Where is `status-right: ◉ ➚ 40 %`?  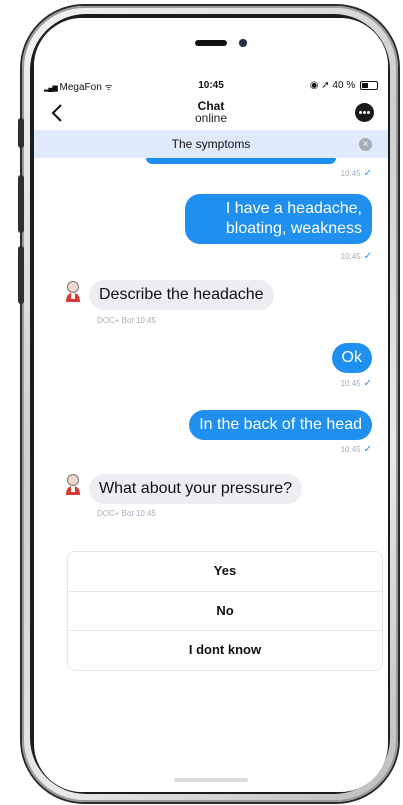 status-right: ◉ ➚ 40 % is located at coordinates (344, 85).